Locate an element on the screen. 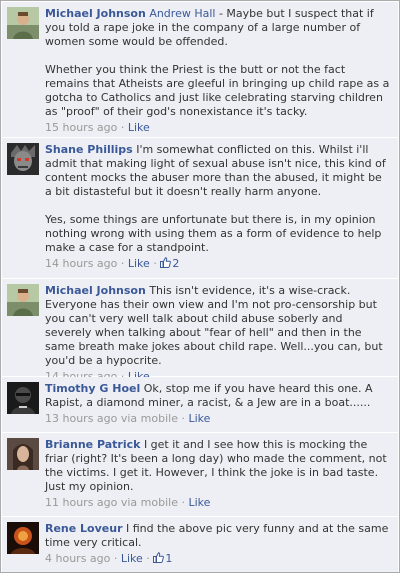  comment-mention: Andrew Hall is located at coordinates (182, 13).